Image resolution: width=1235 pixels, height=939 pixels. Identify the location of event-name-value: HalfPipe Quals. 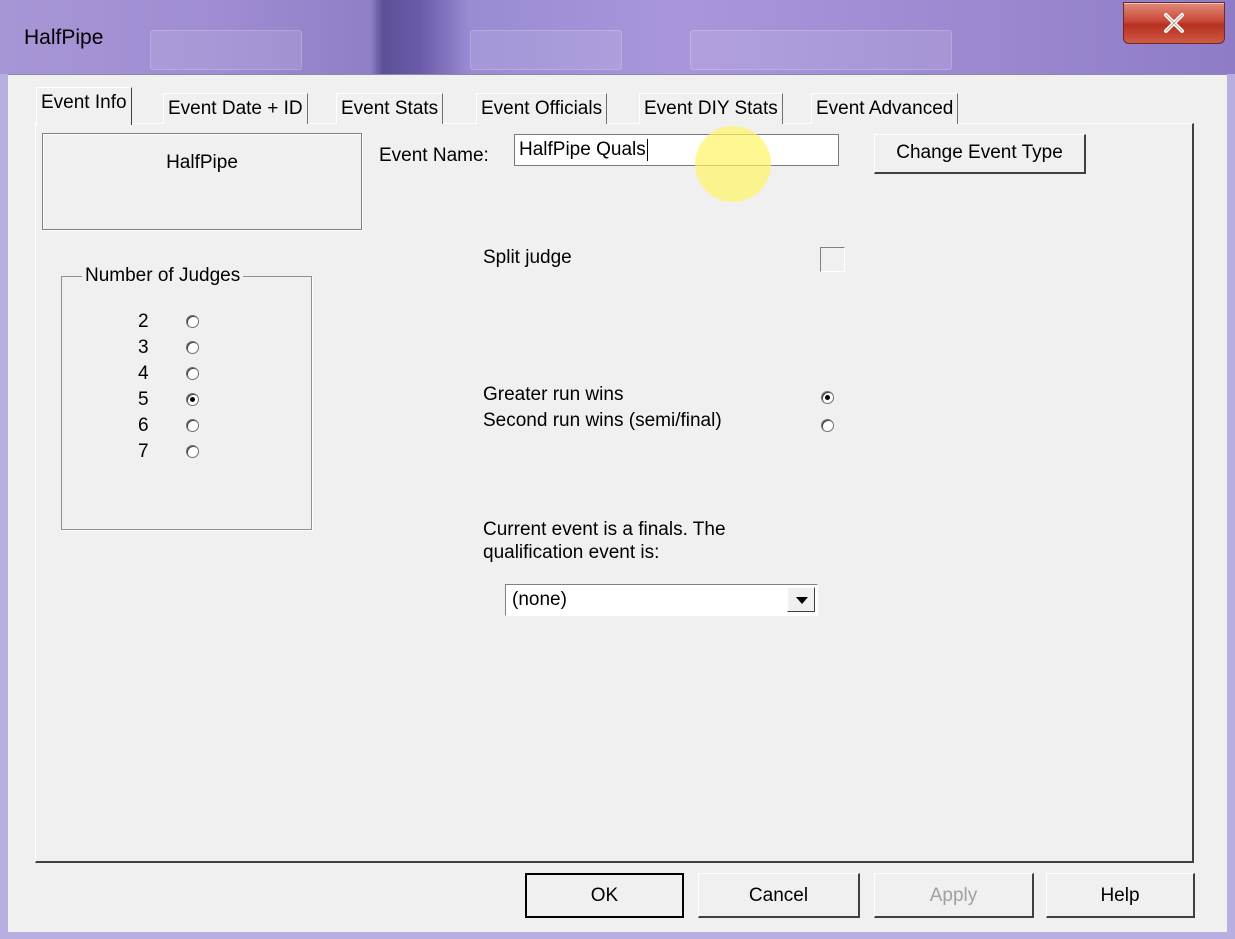
(582, 149).